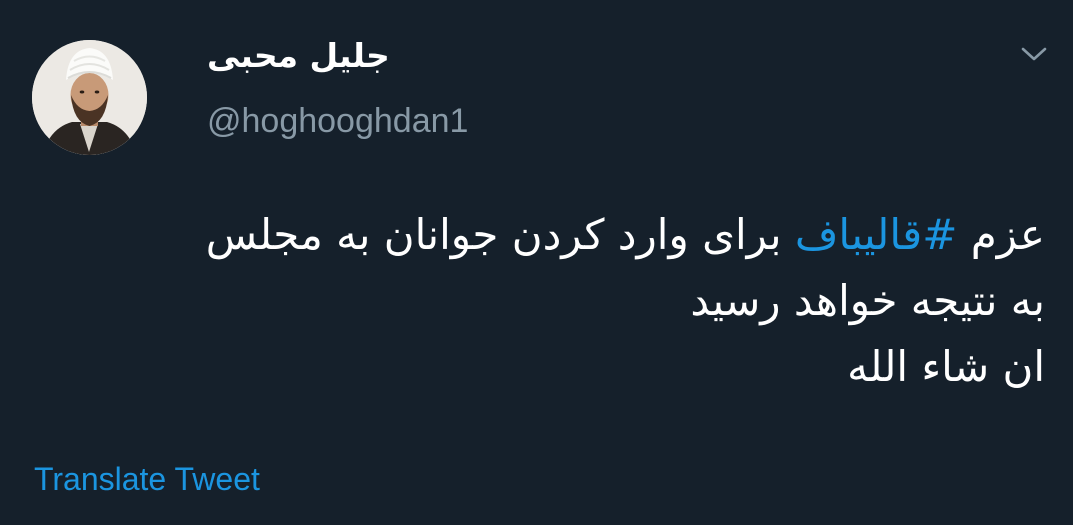 This screenshot has width=1073, height=525. Describe the element at coordinates (946, 366) in the screenshot. I see `tweet-text-line-3: ان شاء الله` at that location.